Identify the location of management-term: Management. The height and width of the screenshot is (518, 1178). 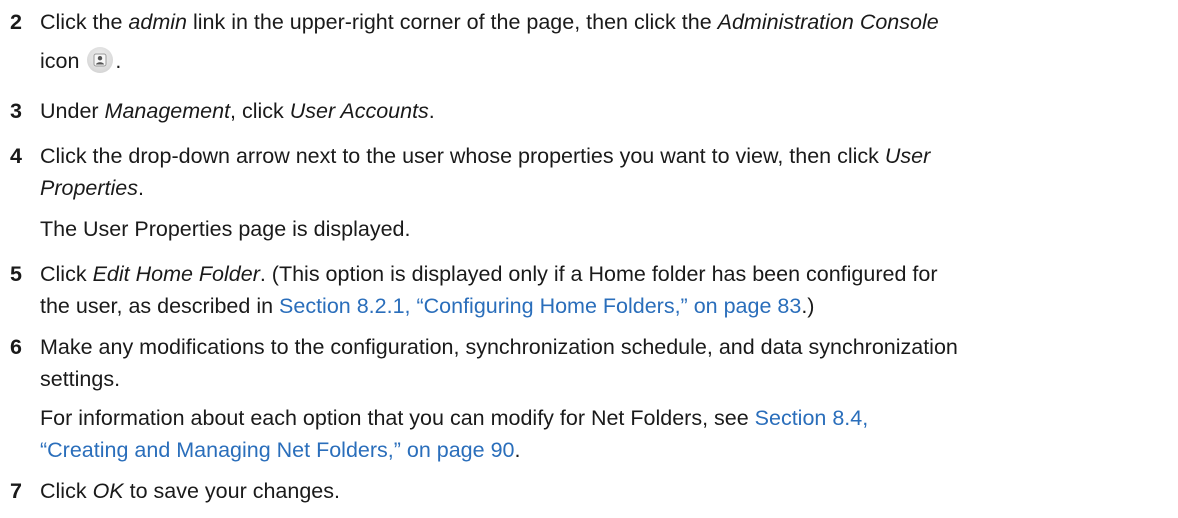
(167, 111).